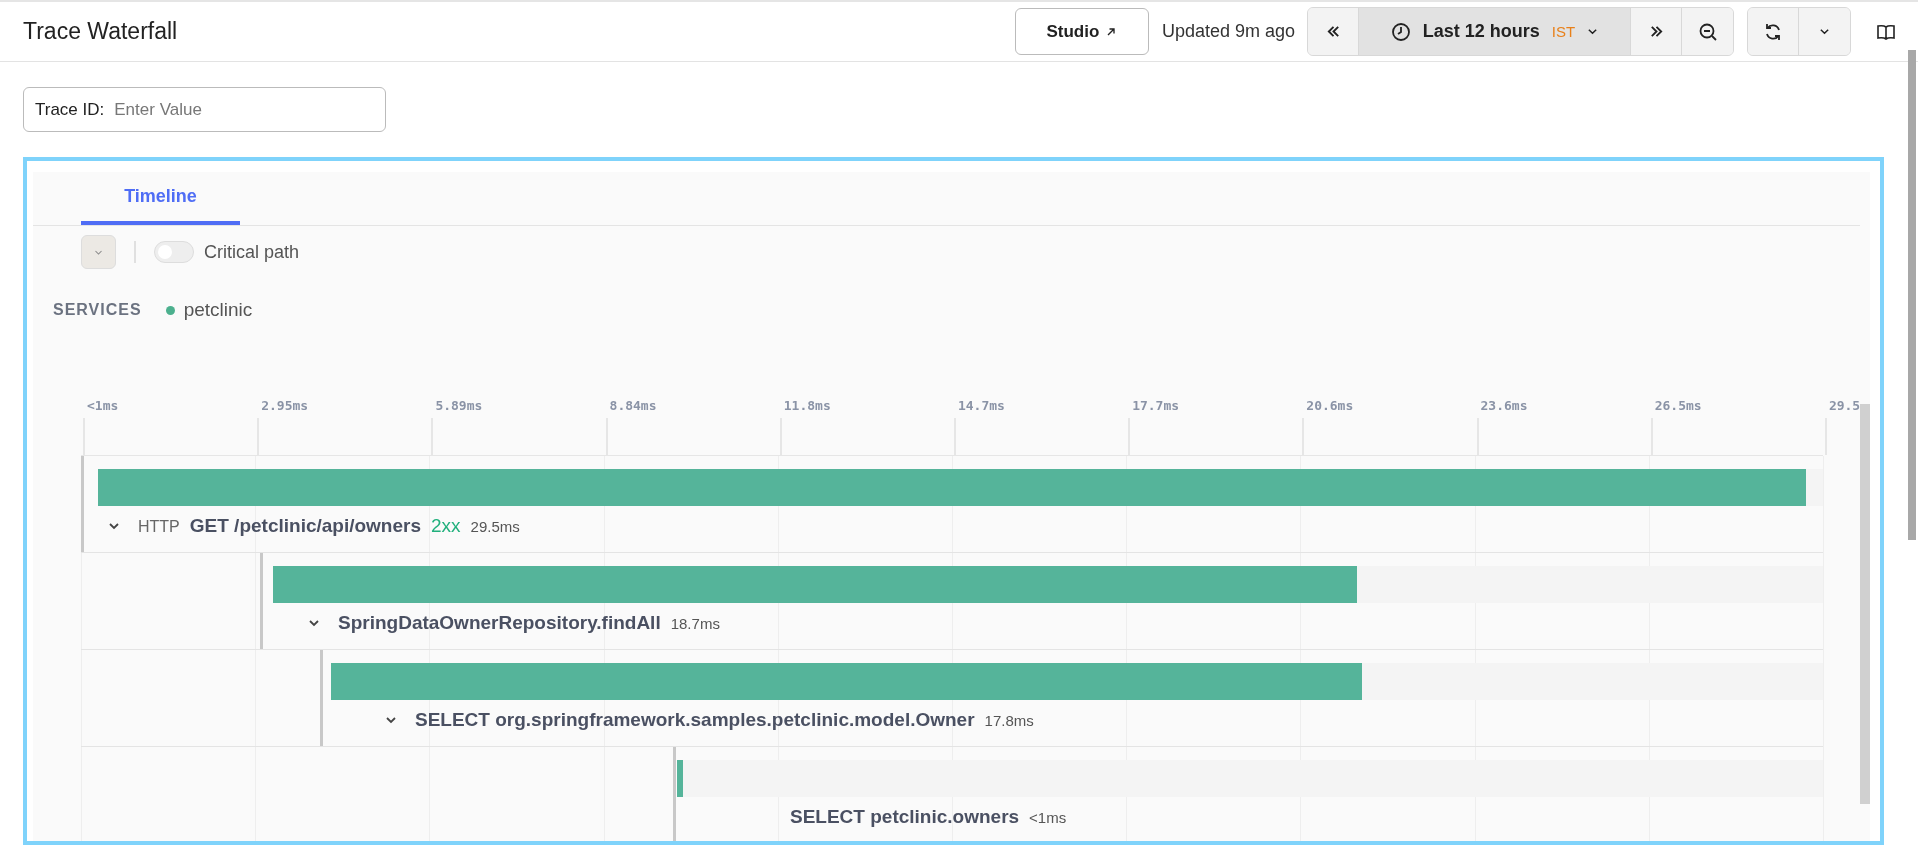 The width and height of the screenshot is (1918, 853). I want to click on axis-tick-label: 20.6ms, so click(1330, 405).